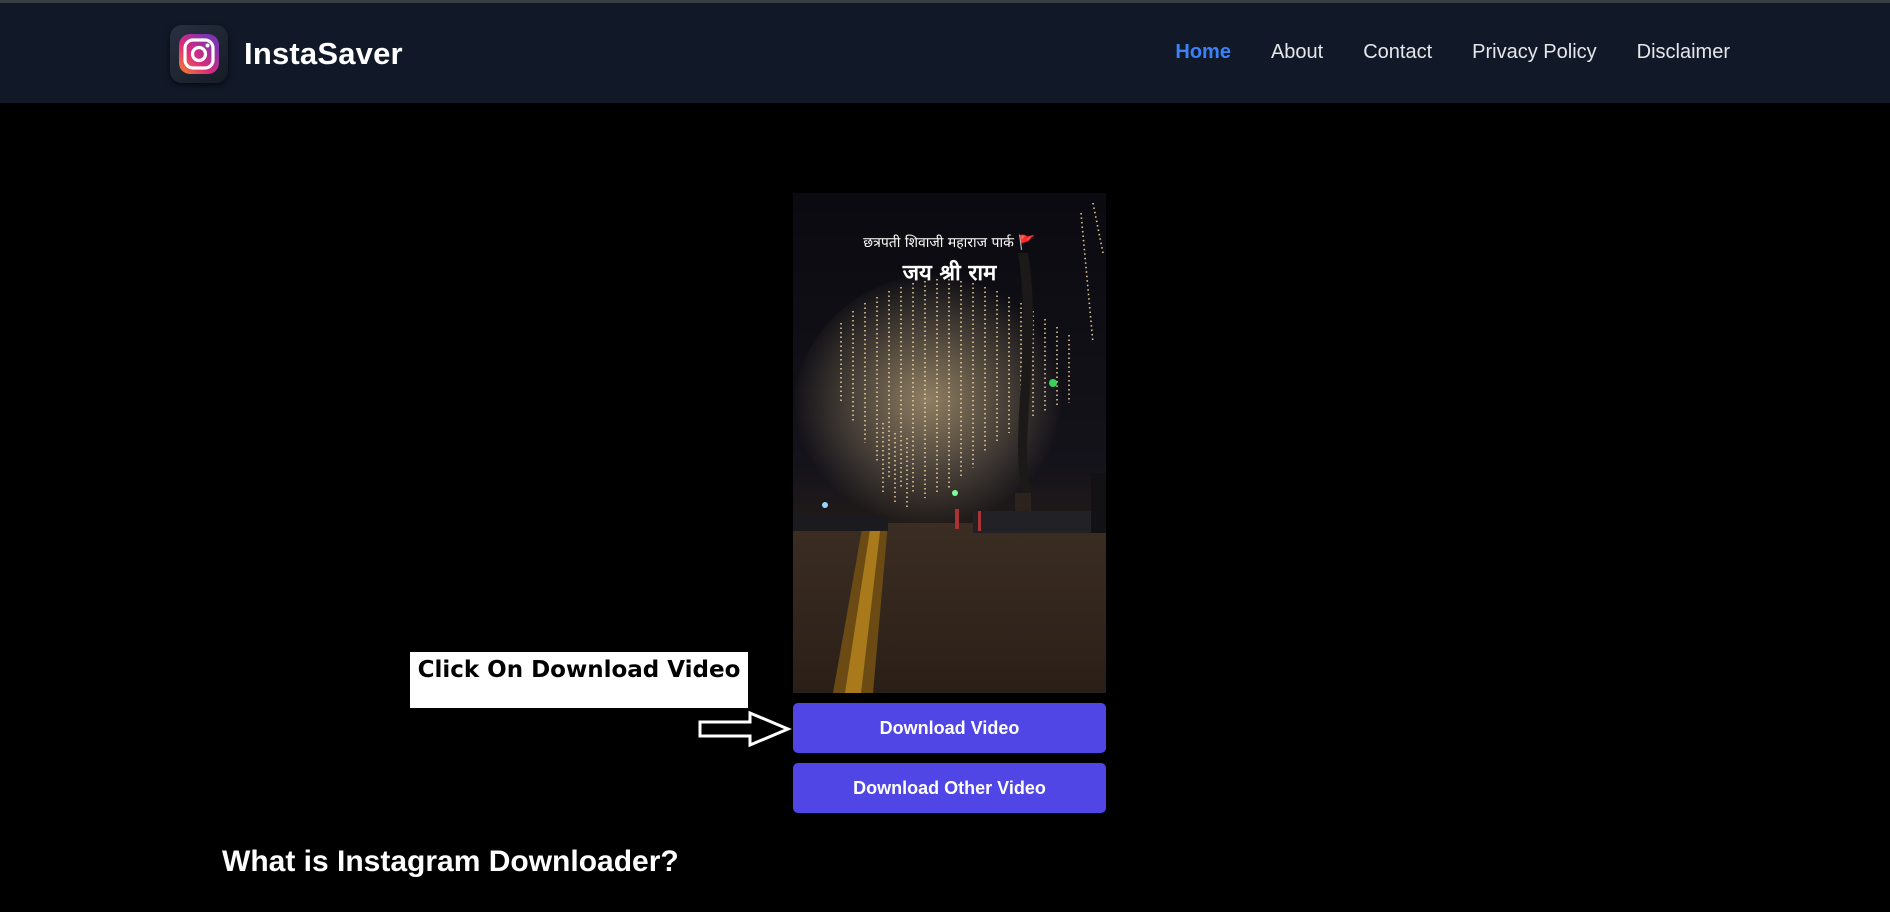 The image size is (1890, 912). What do you see at coordinates (949, 728) in the screenshot?
I see `download-video-button: Download Video` at bounding box center [949, 728].